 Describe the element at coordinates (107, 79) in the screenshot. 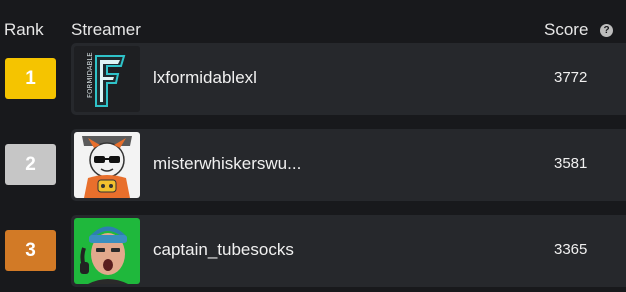

I see `formidable-logo-avatar: FORMIDABLE` at that location.